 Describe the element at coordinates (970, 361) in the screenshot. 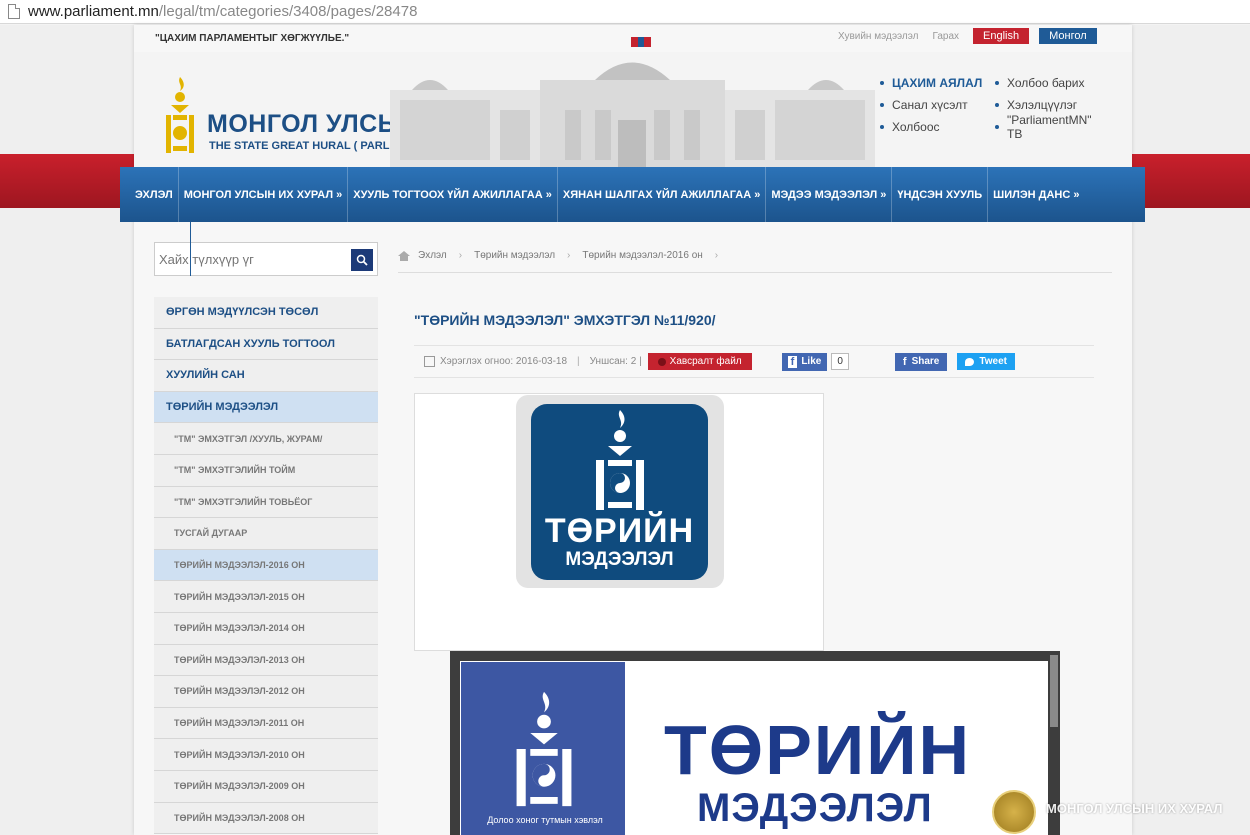

I see `twitter-icon` at that location.